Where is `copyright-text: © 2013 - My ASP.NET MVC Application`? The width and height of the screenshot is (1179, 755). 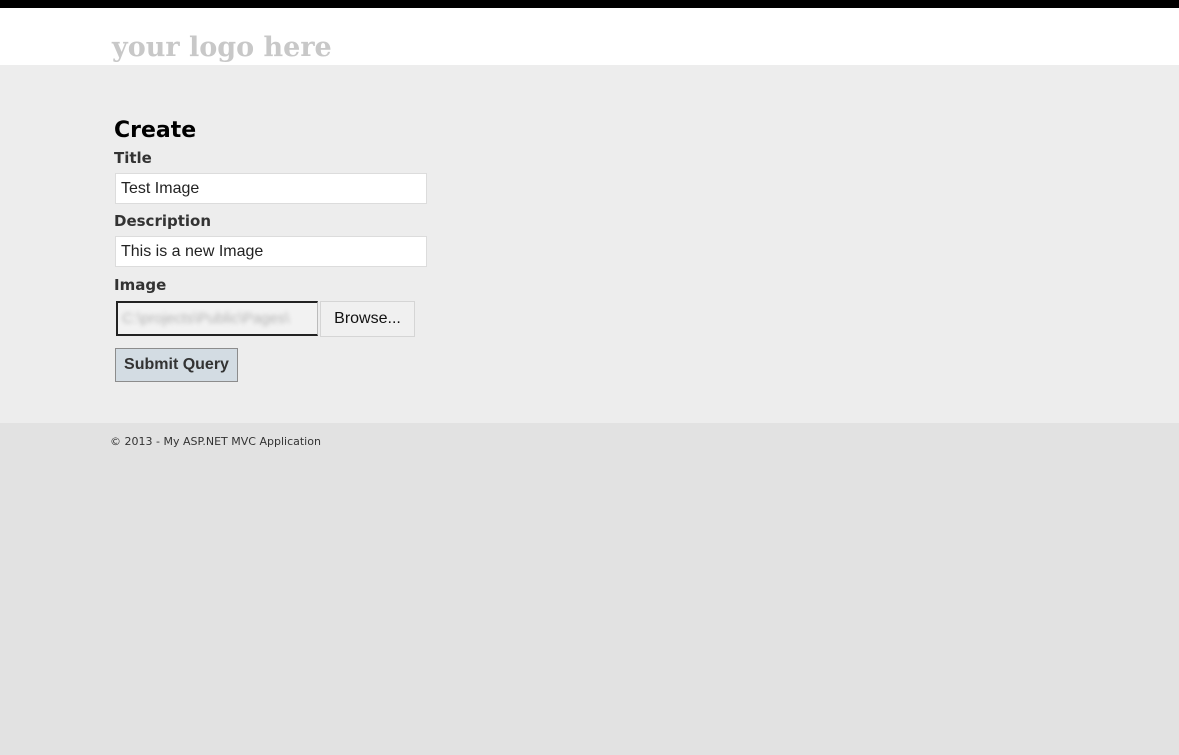 copyright-text: © 2013 - My ASP.NET MVC Application is located at coordinates (215, 441).